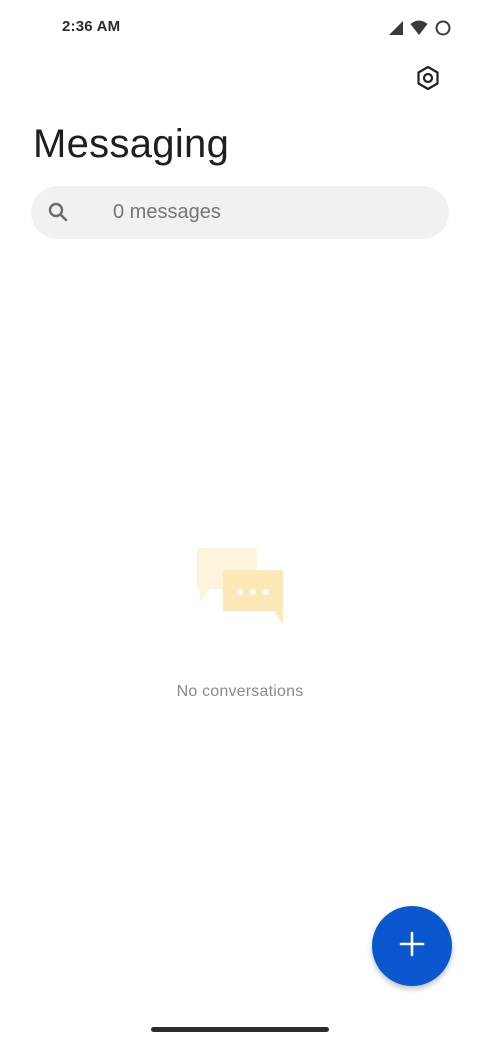 Image resolution: width=480 pixels, height=1040 pixels. What do you see at coordinates (240, 212) in the screenshot?
I see `search-bar: 0 messages` at bounding box center [240, 212].